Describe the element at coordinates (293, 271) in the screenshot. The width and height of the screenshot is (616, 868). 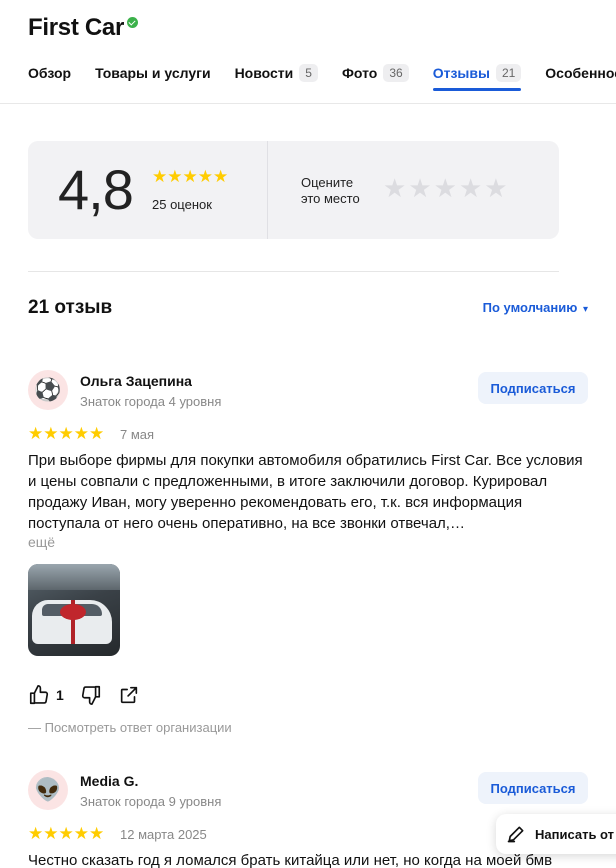
I see `divider` at that location.